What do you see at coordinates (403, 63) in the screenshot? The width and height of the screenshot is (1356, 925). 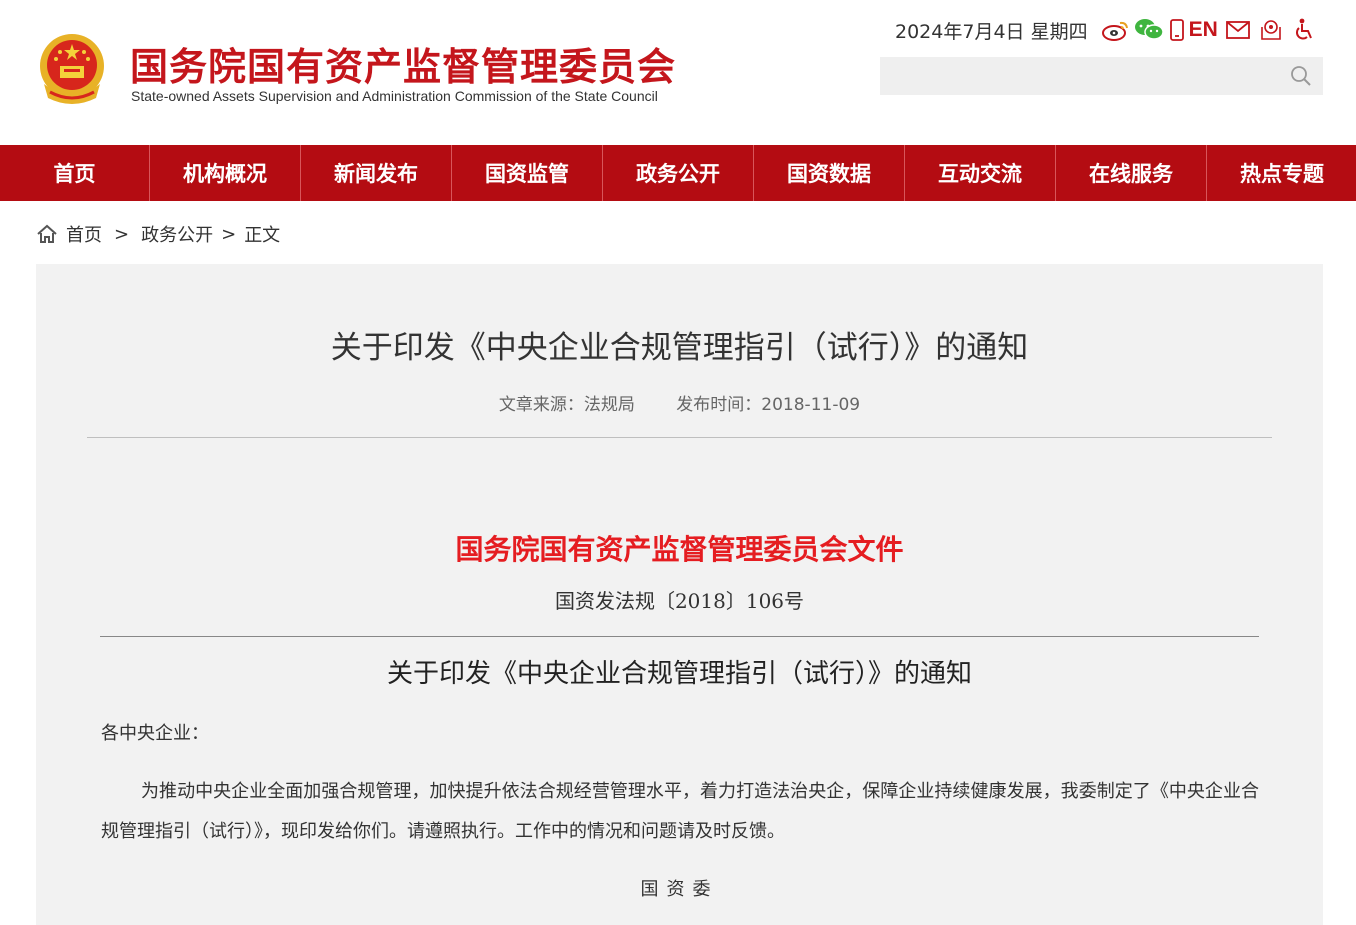 I see `site-title: 国务院国有资产监督管理委员会` at bounding box center [403, 63].